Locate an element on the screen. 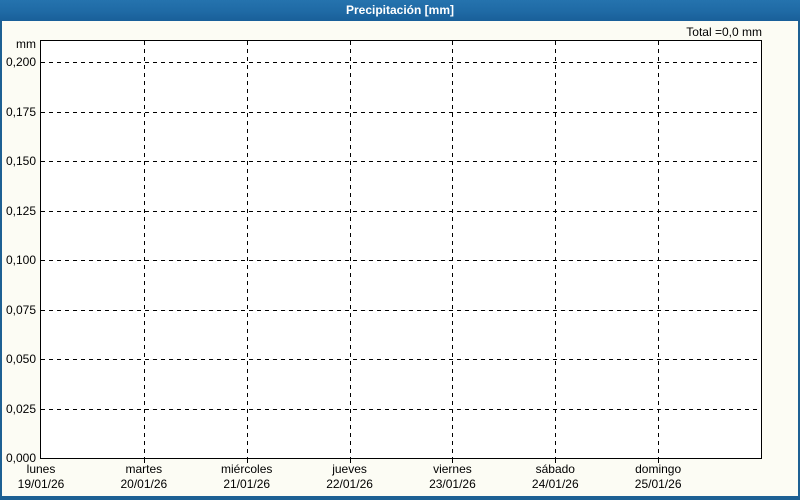  x-axis-day-label: martes 20/01/26 is located at coordinates (143, 477).